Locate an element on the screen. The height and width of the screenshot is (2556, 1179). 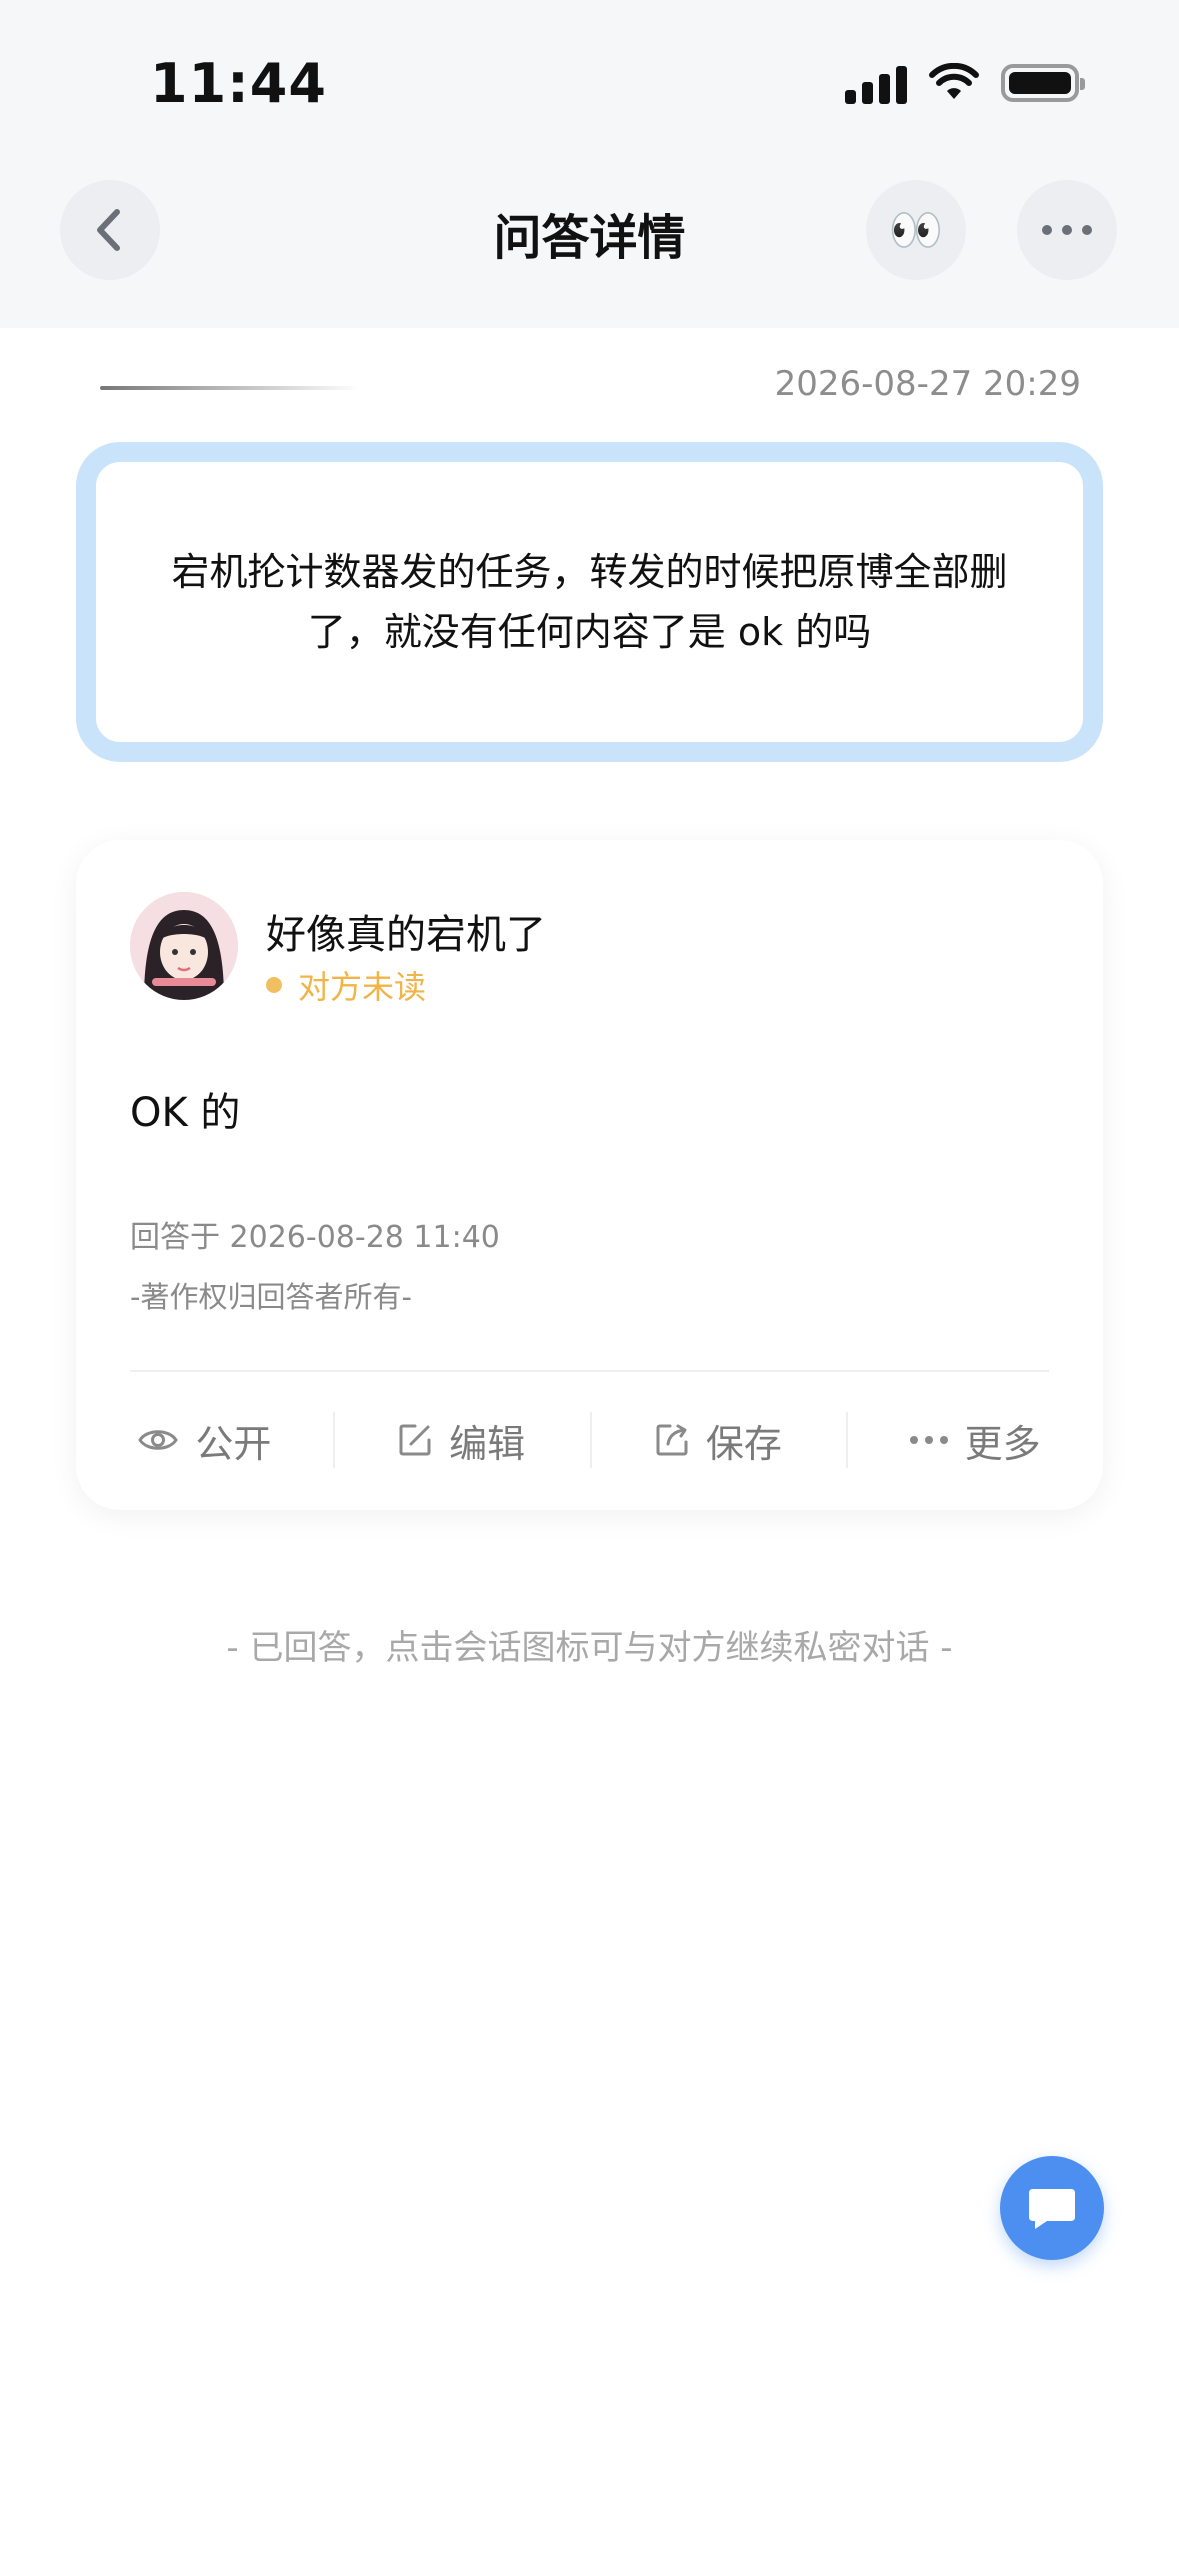
status-icons is located at coordinates (965, 83).